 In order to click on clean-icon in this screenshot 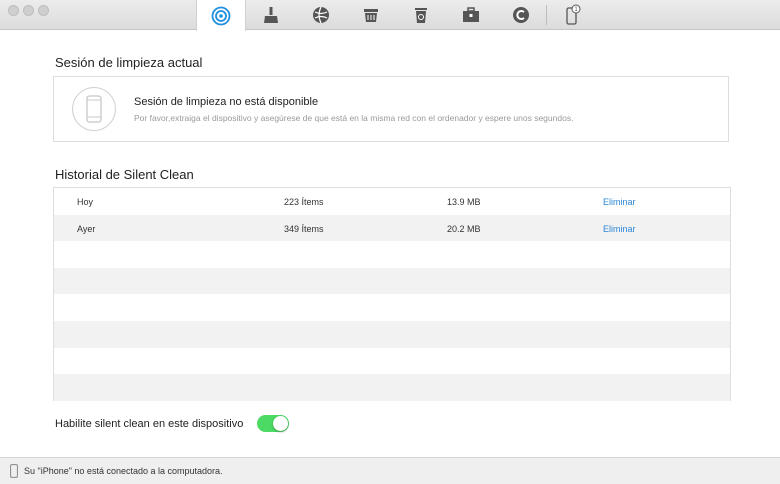, I will do `click(521, 15)`.